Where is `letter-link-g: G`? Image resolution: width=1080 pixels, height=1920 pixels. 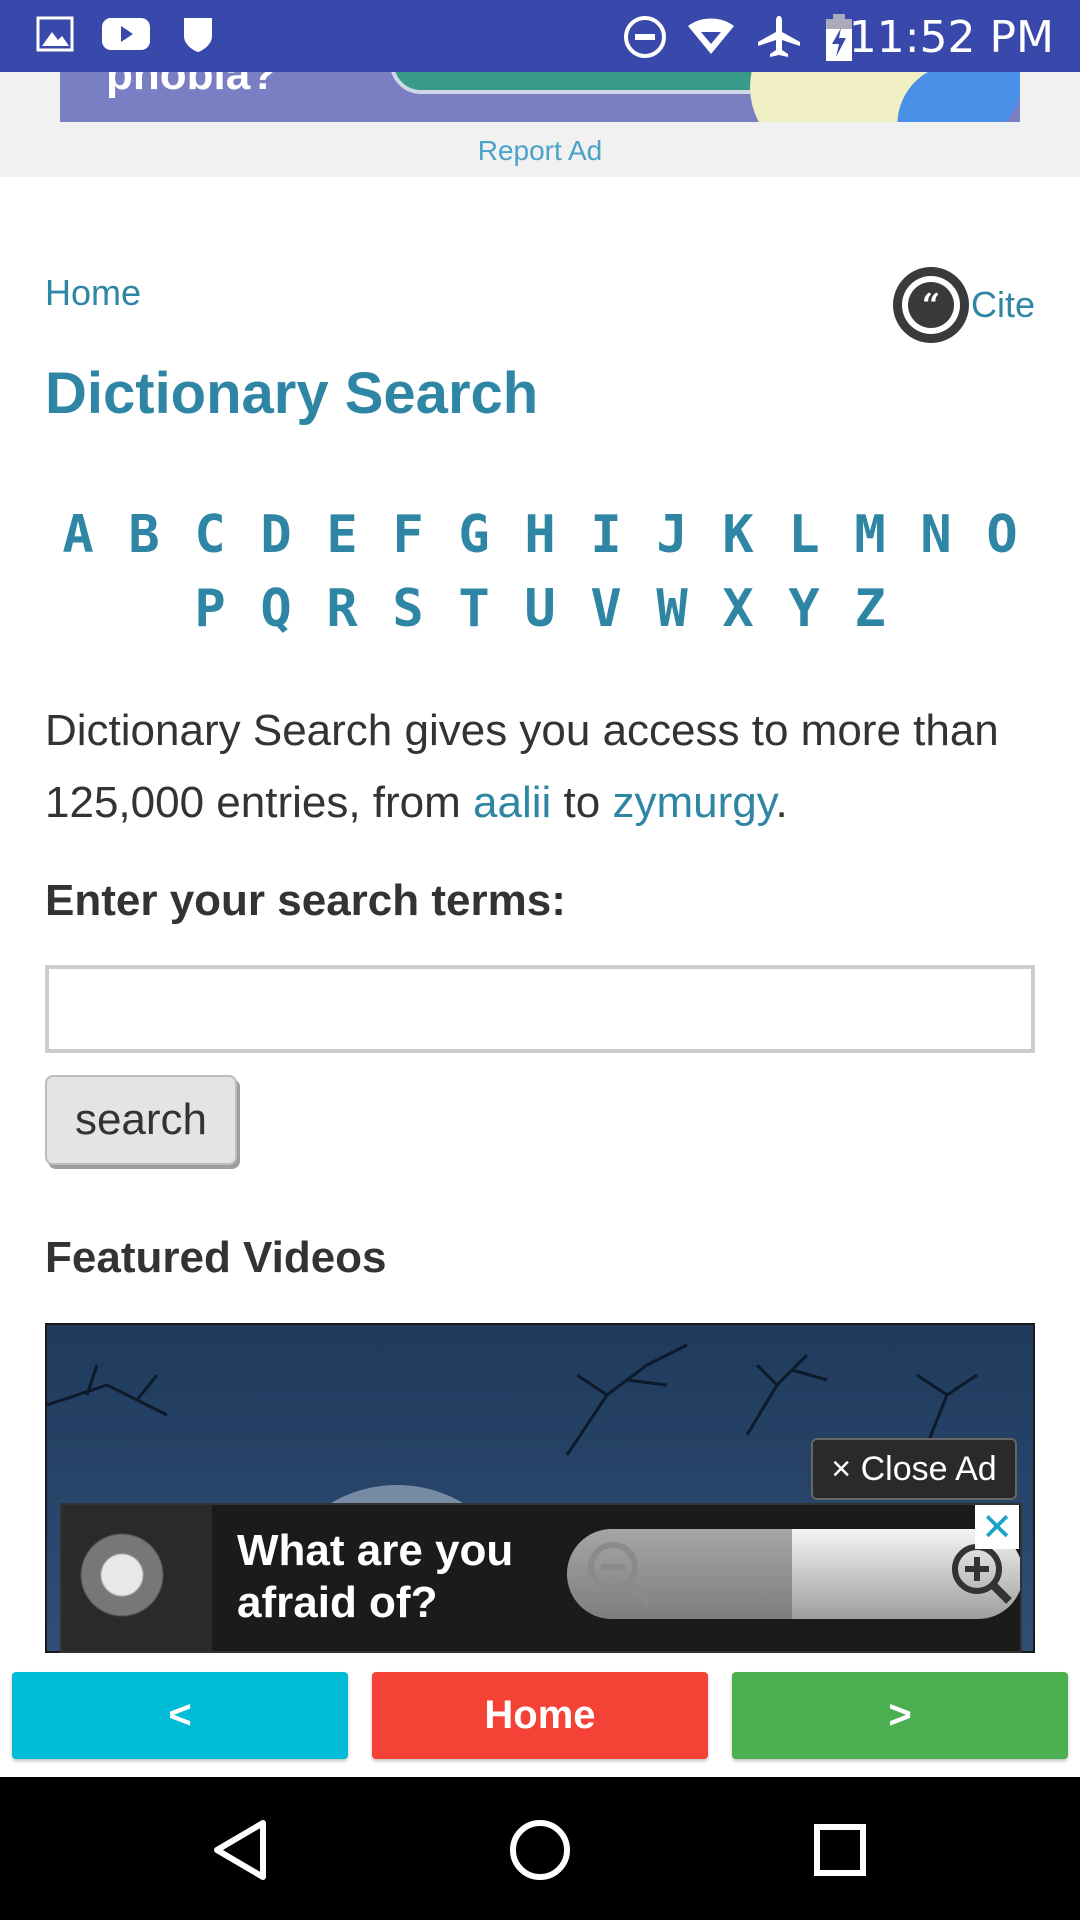 letter-link-g: G is located at coordinates (474, 542).